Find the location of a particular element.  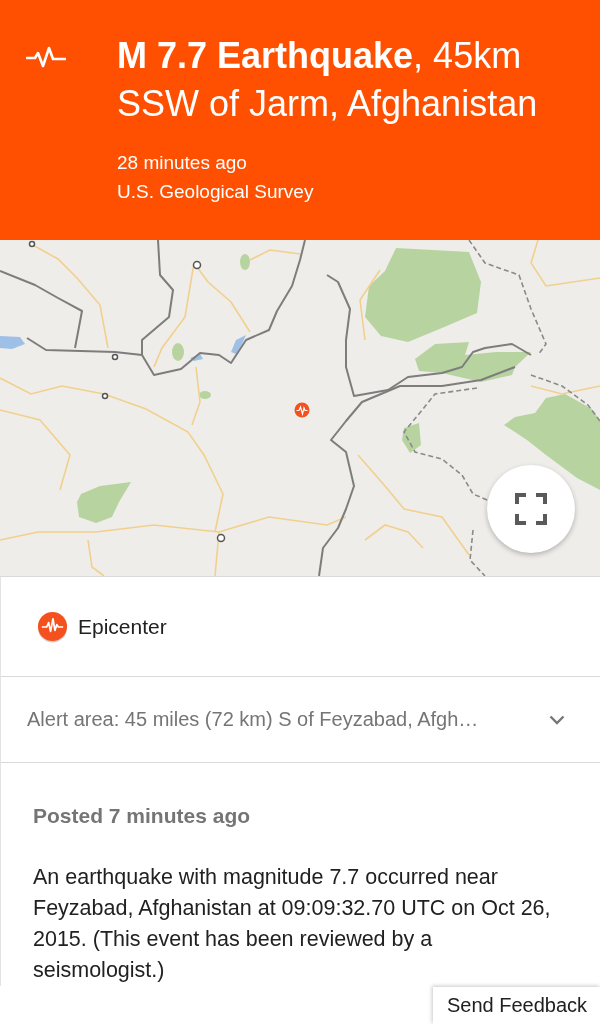

epicenter-label: Epicenter is located at coordinates (122, 626).